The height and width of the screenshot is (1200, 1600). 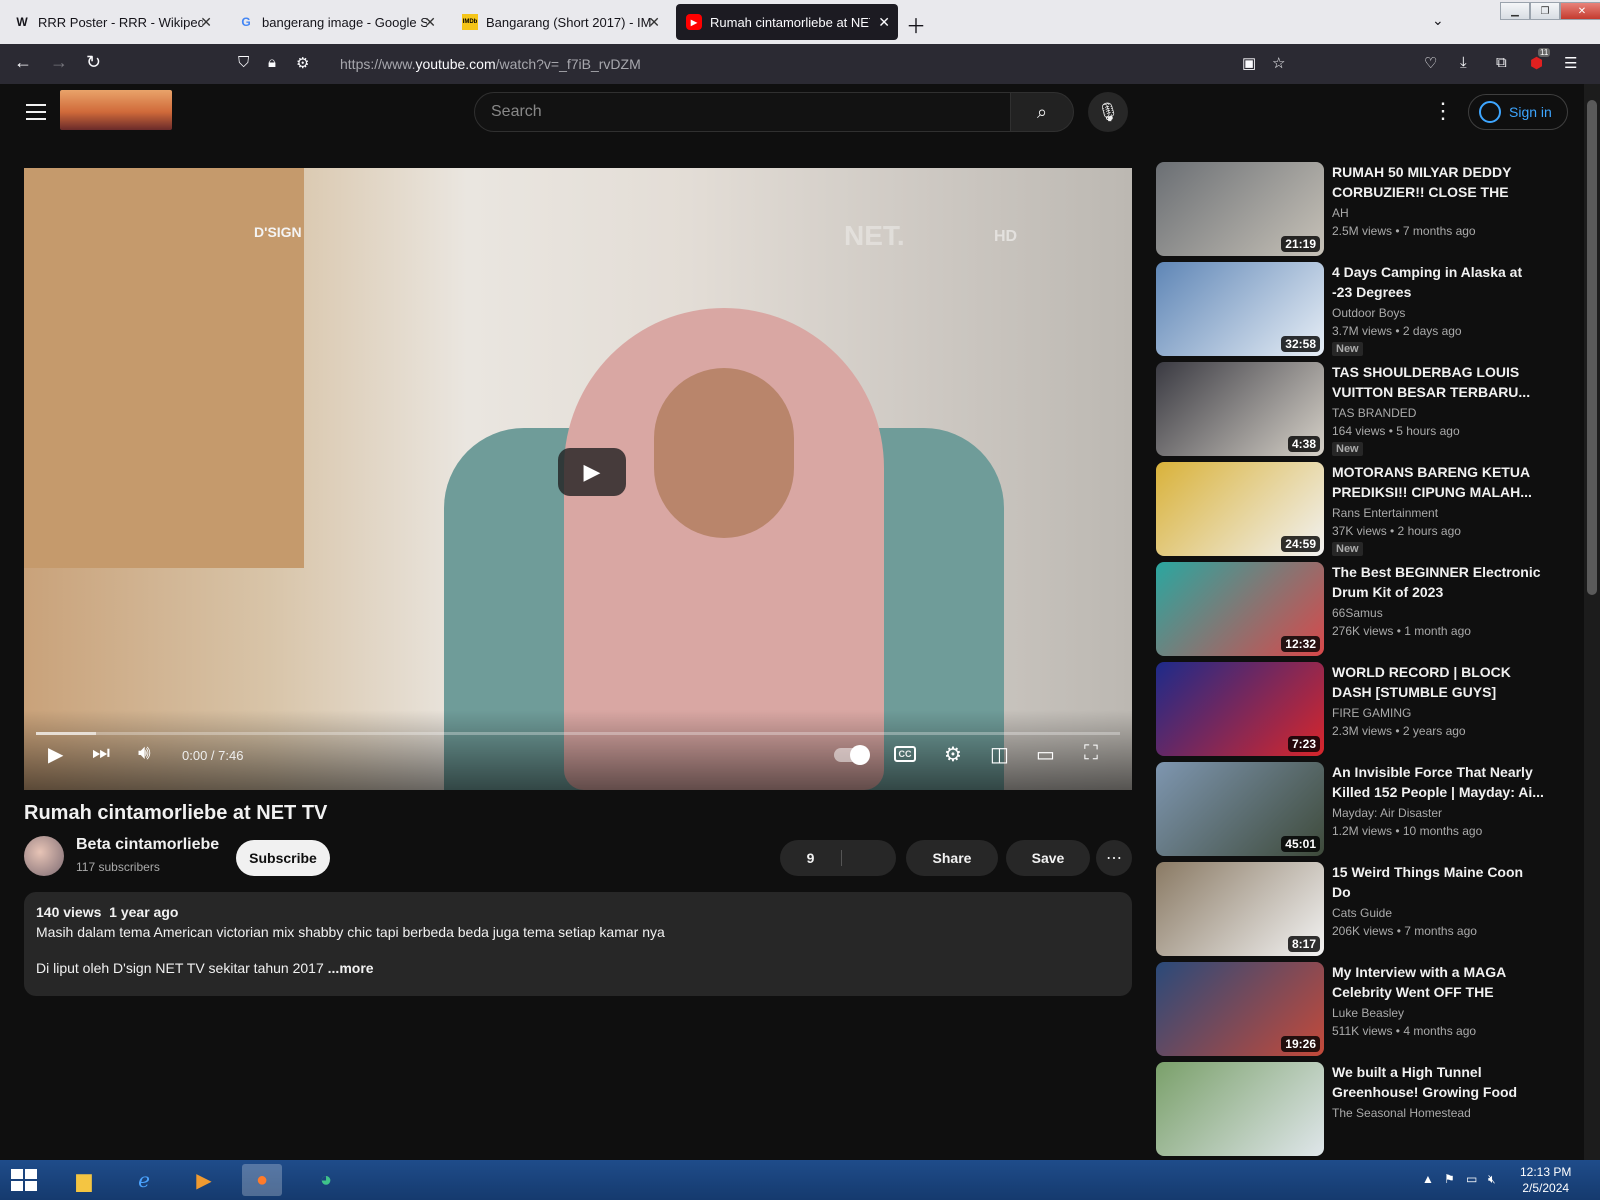 I want to click on settings-gear-icon: ⚙, so click(x=953, y=754).